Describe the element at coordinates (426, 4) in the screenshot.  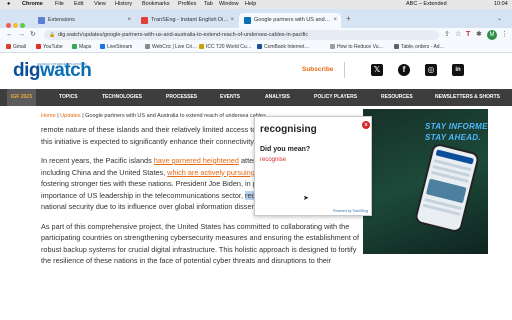
I see `input-source-indicator: ABC – Extended` at that location.